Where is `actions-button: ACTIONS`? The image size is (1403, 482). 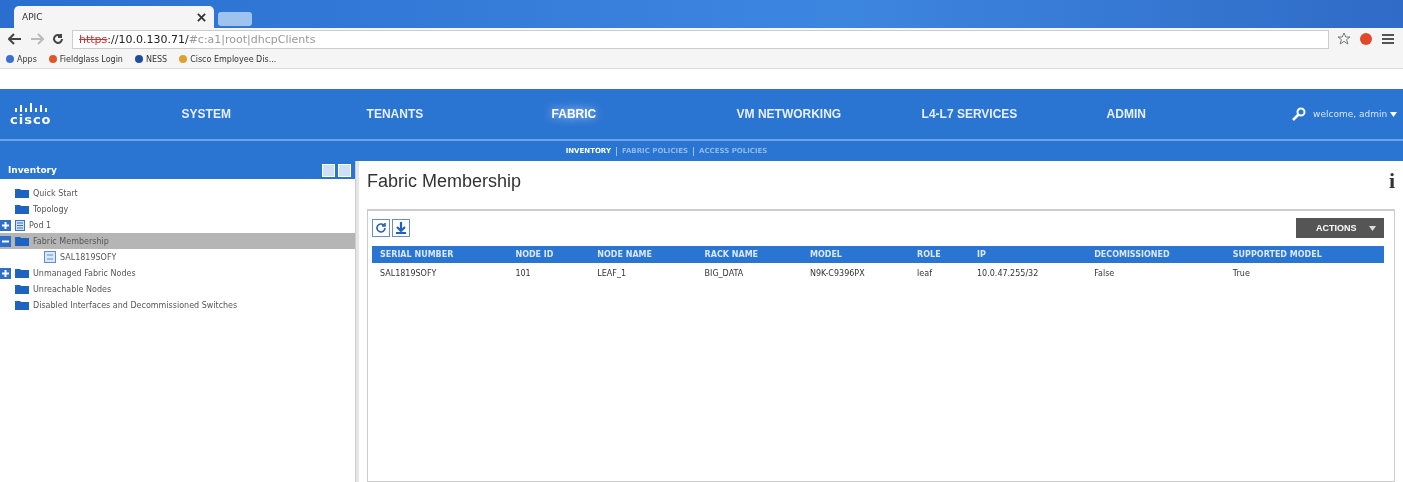
actions-button: ACTIONS is located at coordinates (1340, 228).